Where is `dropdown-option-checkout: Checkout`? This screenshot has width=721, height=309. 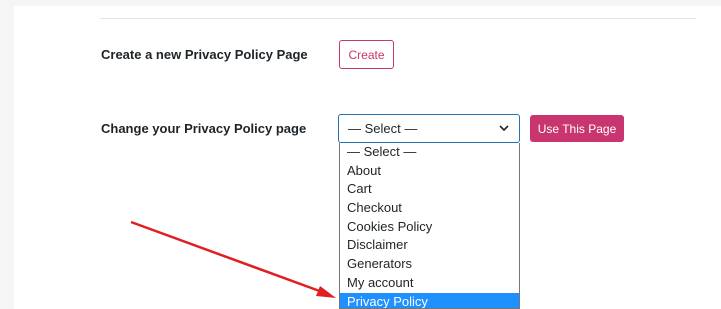
dropdown-option-checkout: Checkout is located at coordinates (429, 208).